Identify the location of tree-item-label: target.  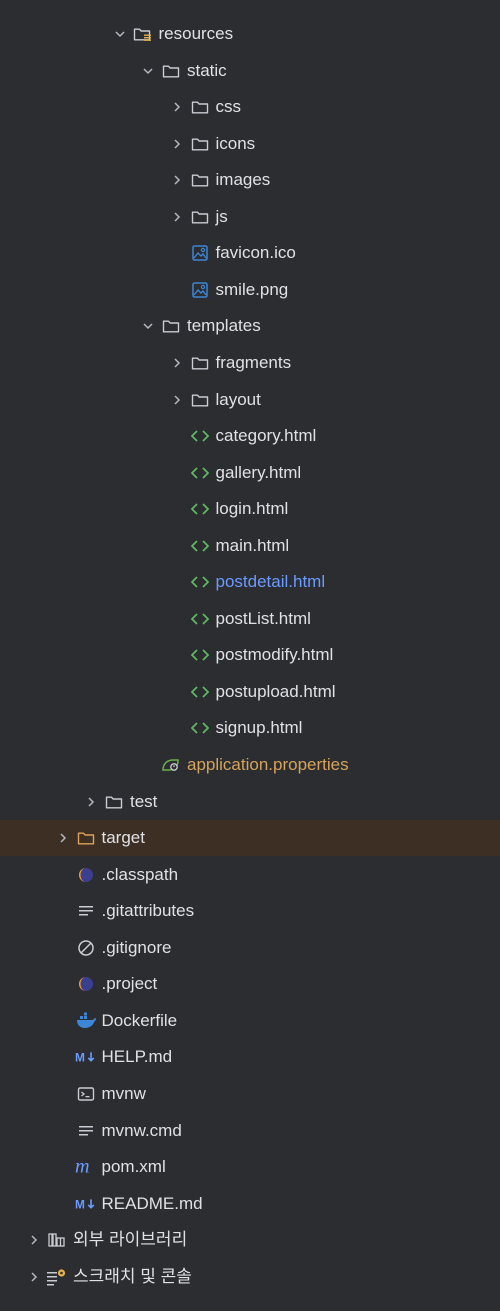
(123, 838).